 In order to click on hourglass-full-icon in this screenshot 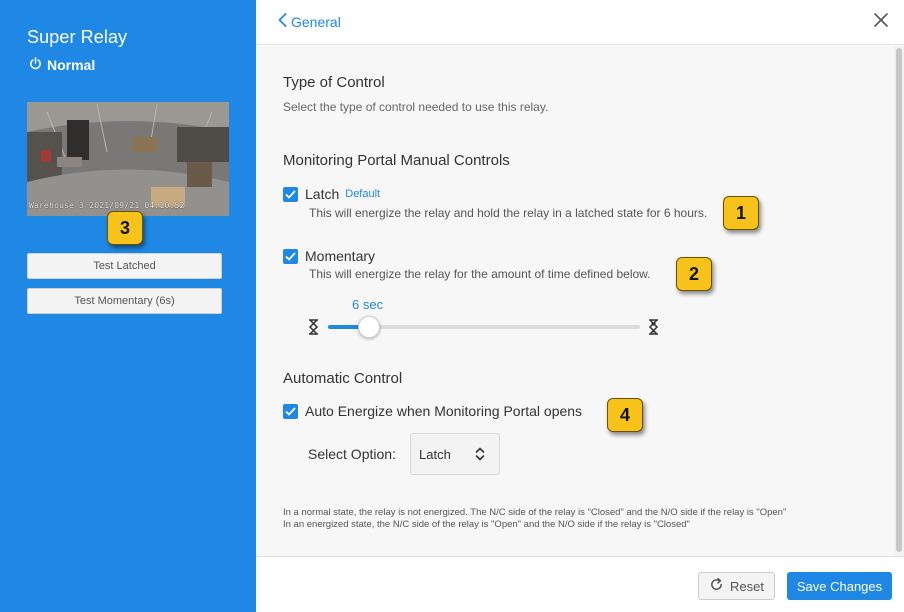, I will do `click(653, 329)`.